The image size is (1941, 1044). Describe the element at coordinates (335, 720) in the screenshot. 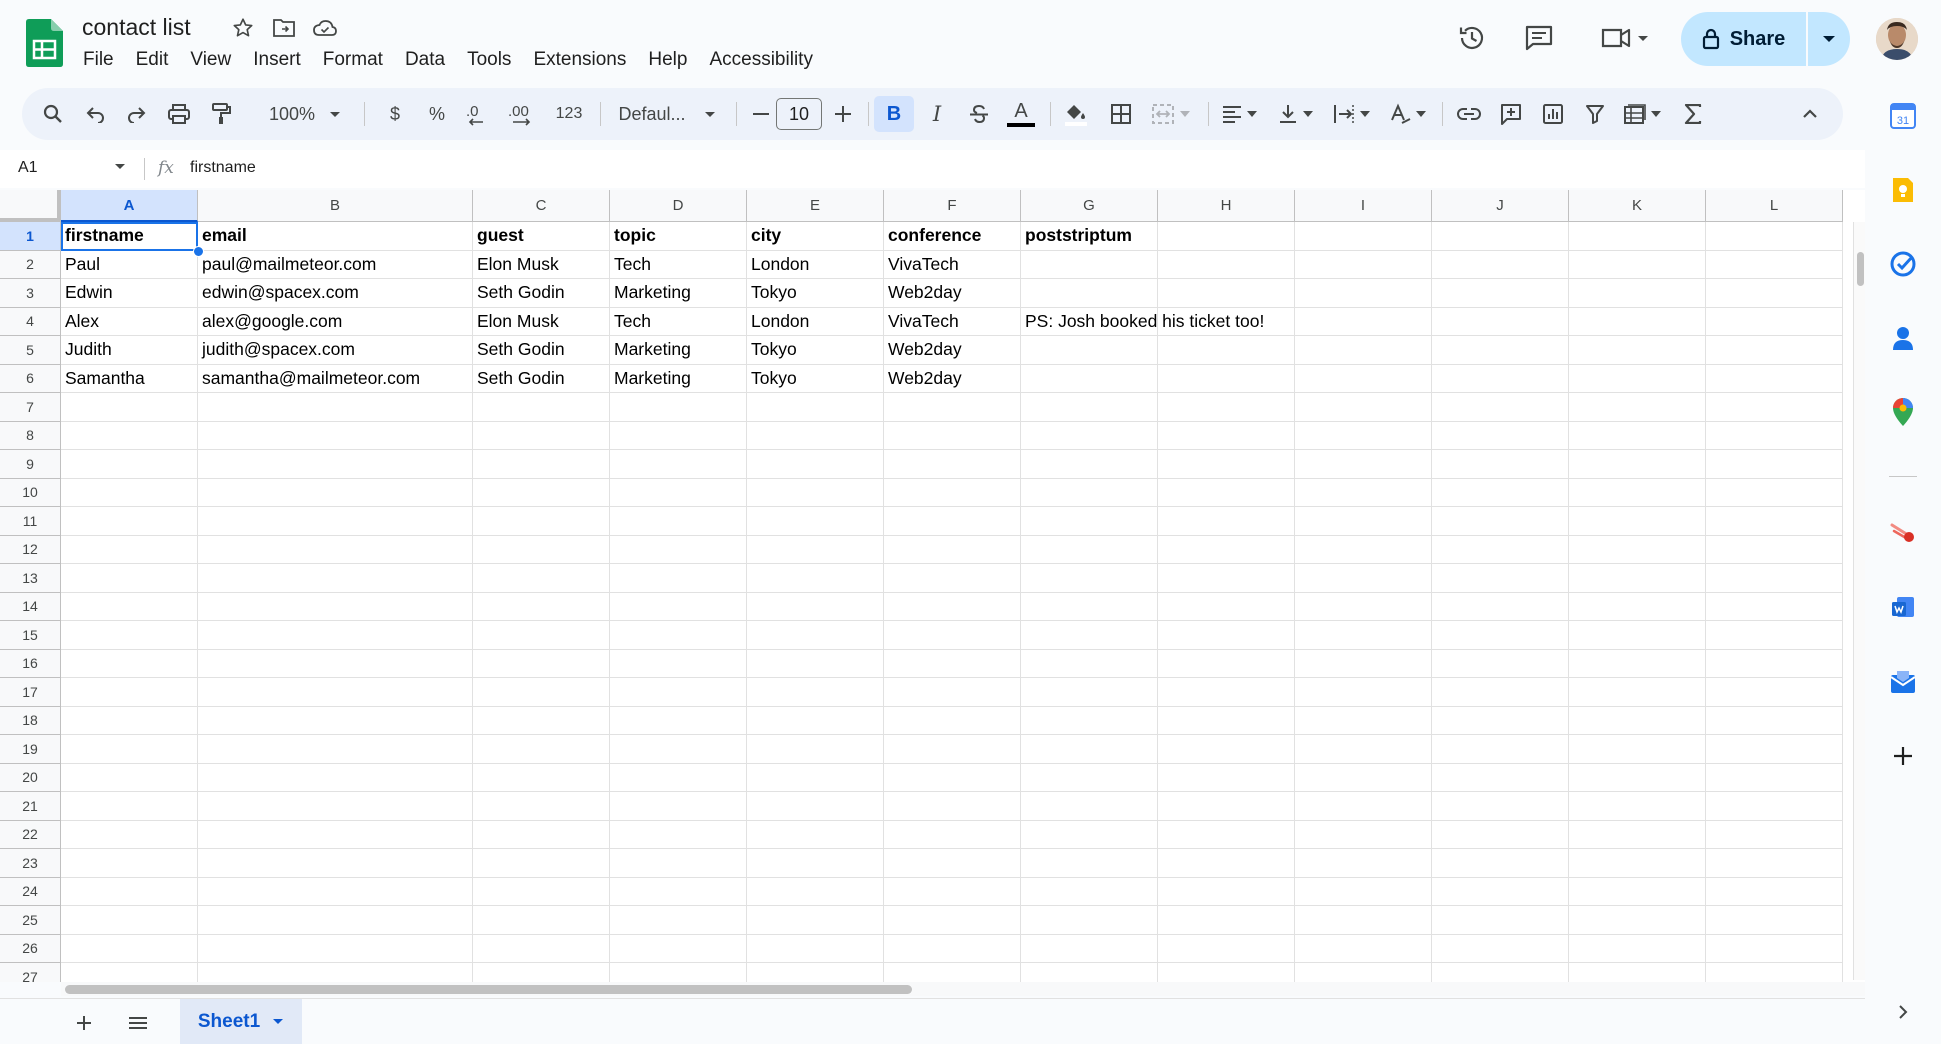

I see `cell-b18` at that location.